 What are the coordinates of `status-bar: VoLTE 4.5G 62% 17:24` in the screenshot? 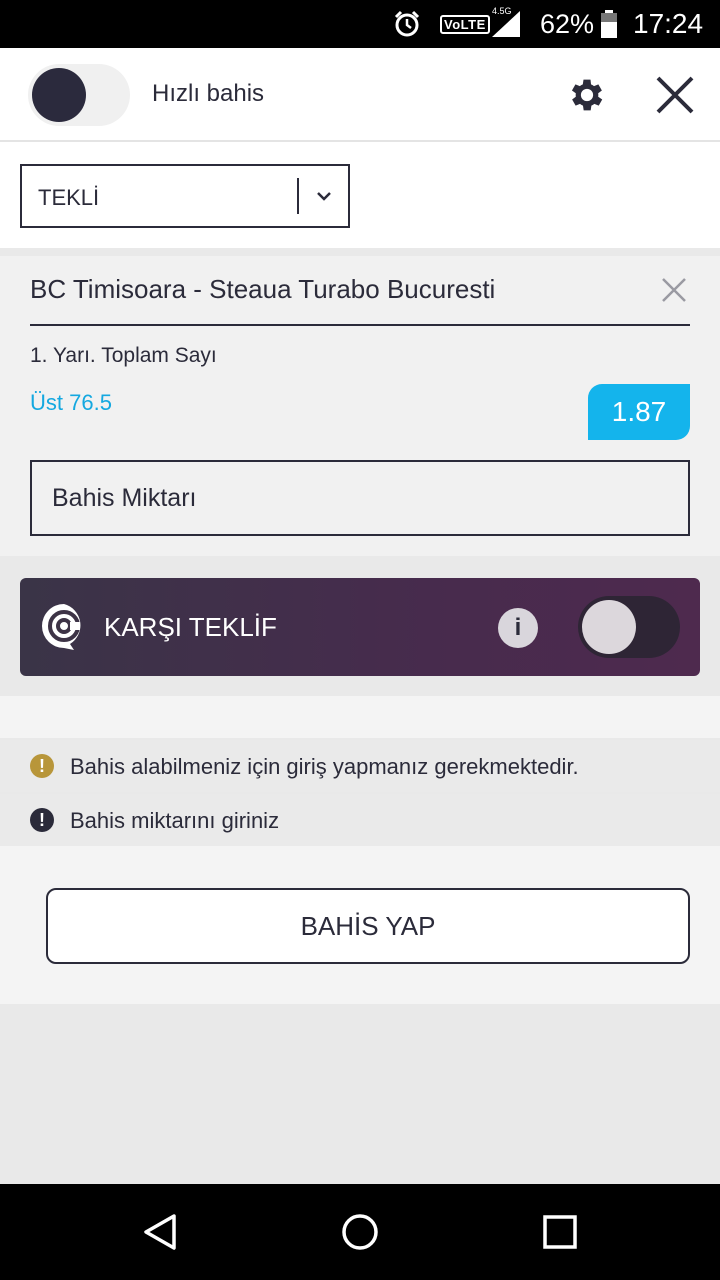 It's located at (360, 24).